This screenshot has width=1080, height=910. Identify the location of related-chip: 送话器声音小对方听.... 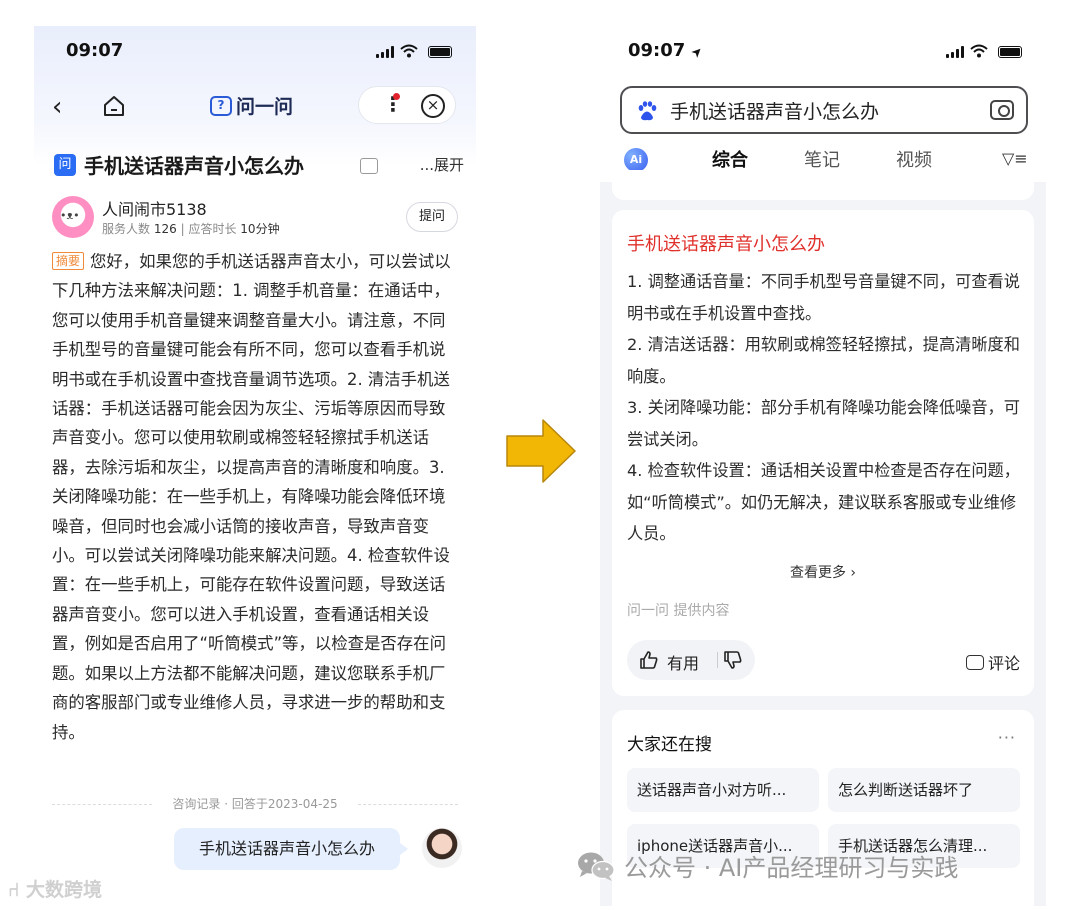
(723, 790).